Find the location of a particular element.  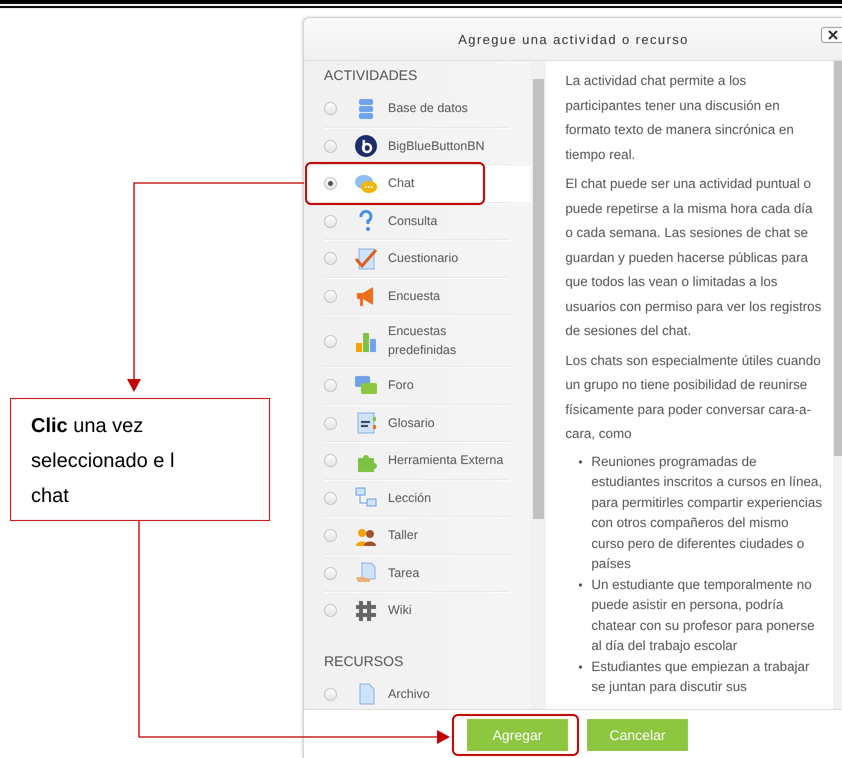

dialog-title: Agregue una actividad o recurso is located at coordinates (573, 39).